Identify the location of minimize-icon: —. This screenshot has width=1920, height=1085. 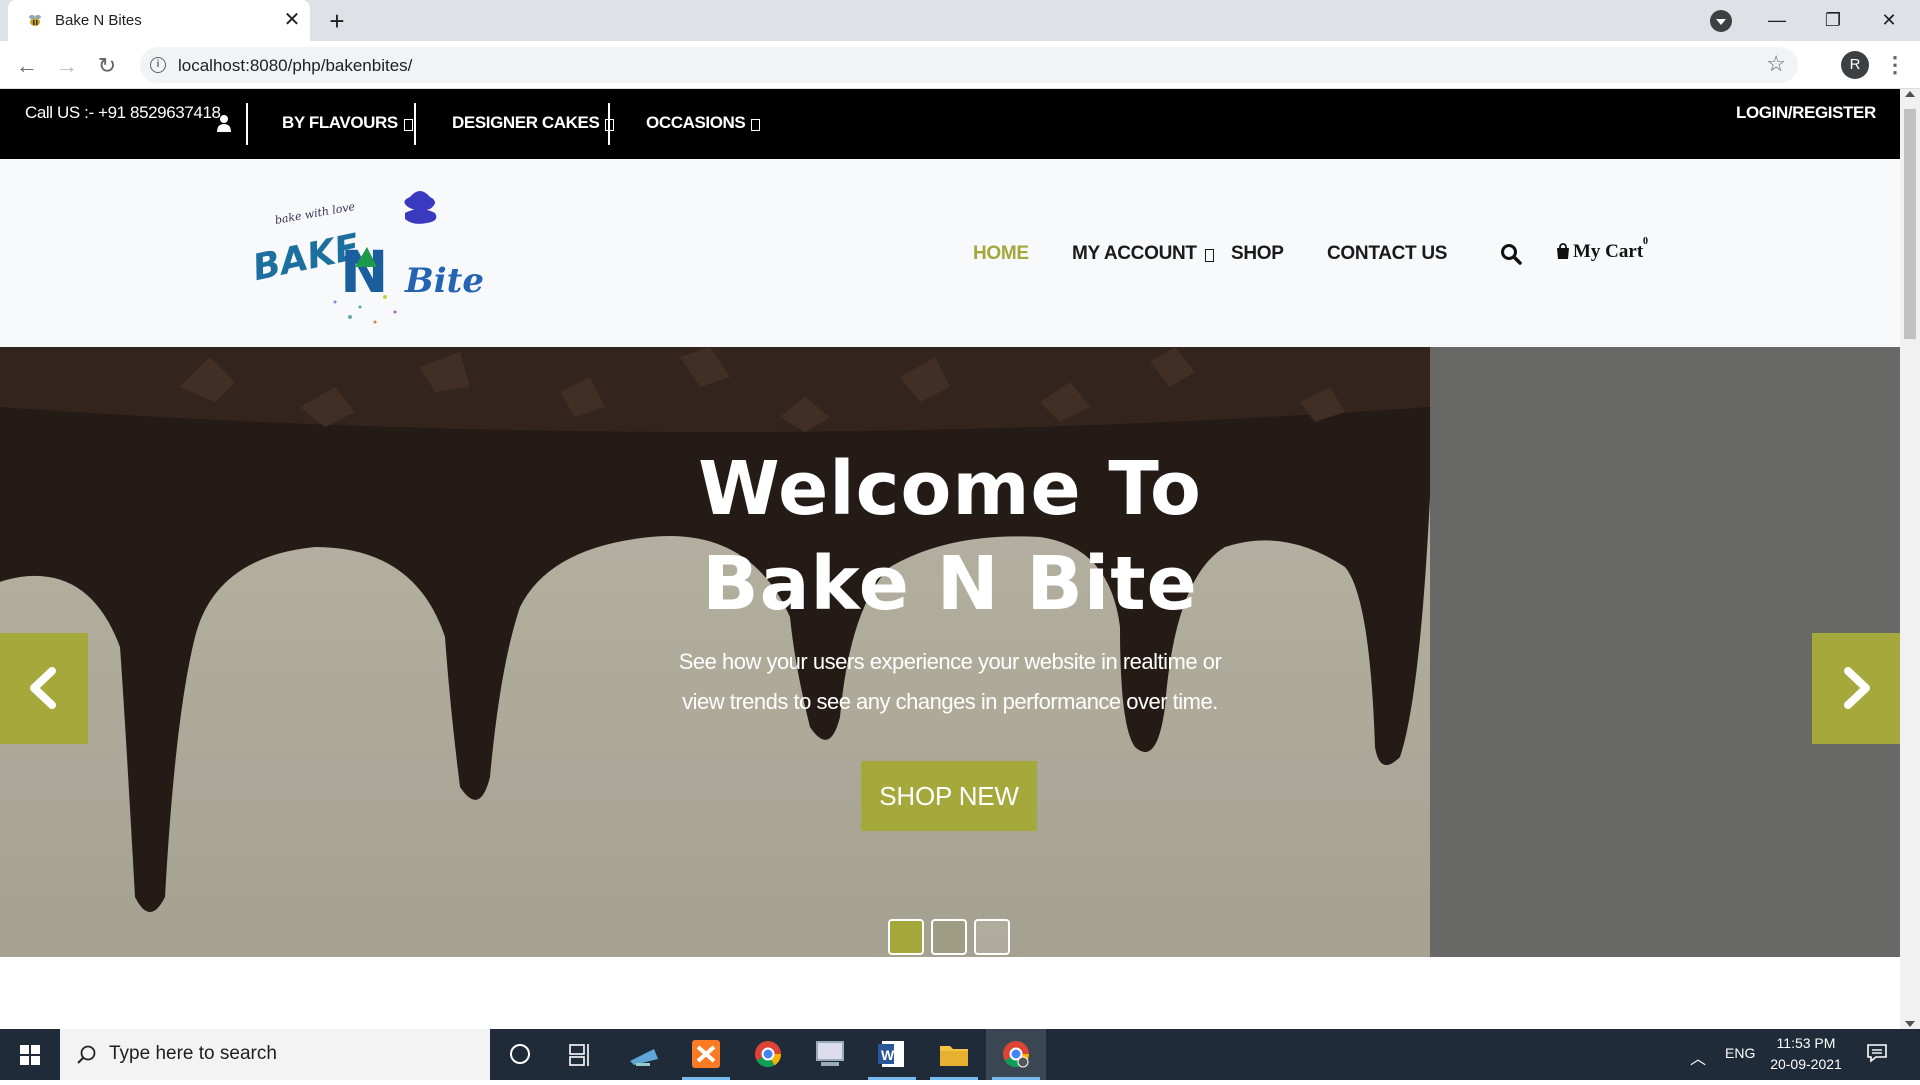
(1777, 20).